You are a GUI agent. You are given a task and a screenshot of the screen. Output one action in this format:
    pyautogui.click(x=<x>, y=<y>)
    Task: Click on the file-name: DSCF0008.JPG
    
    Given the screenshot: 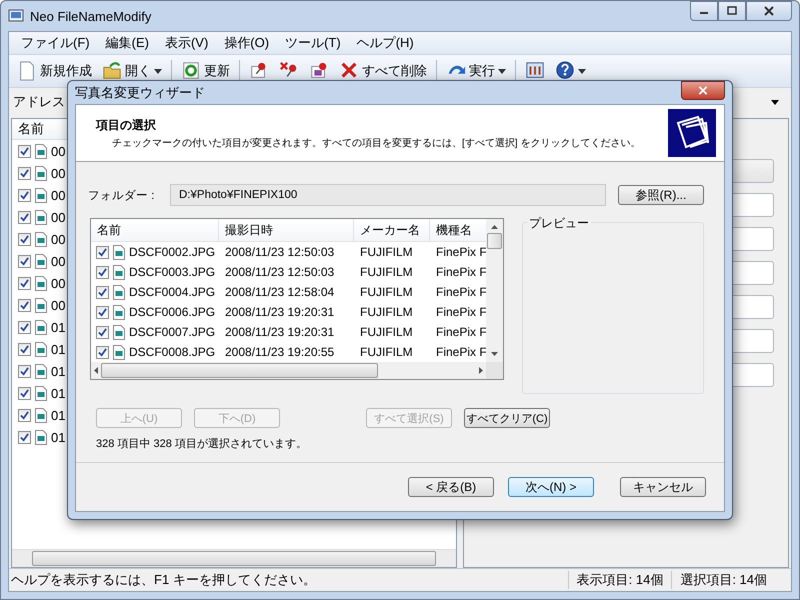 What is the action you would take?
    pyautogui.click(x=172, y=352)
    